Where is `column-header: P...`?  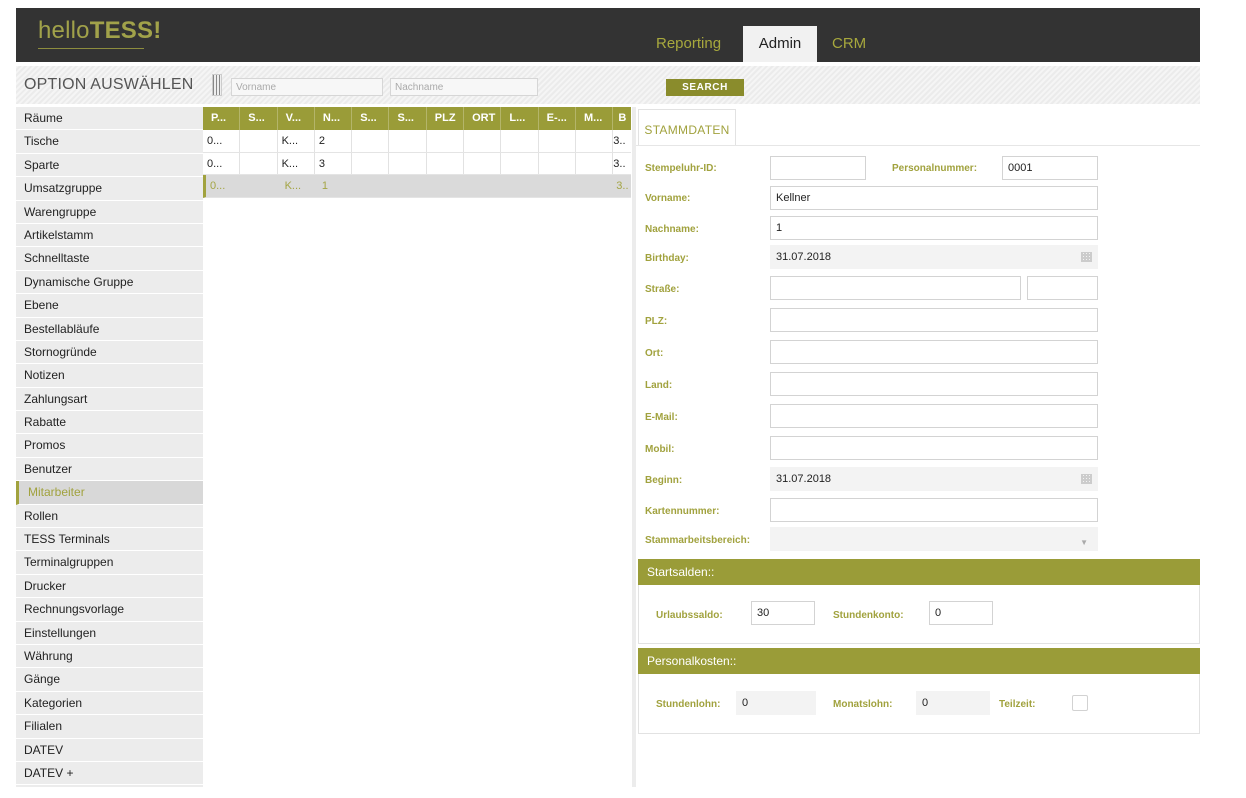 column-header: P... is located at coordinates (222, 118).